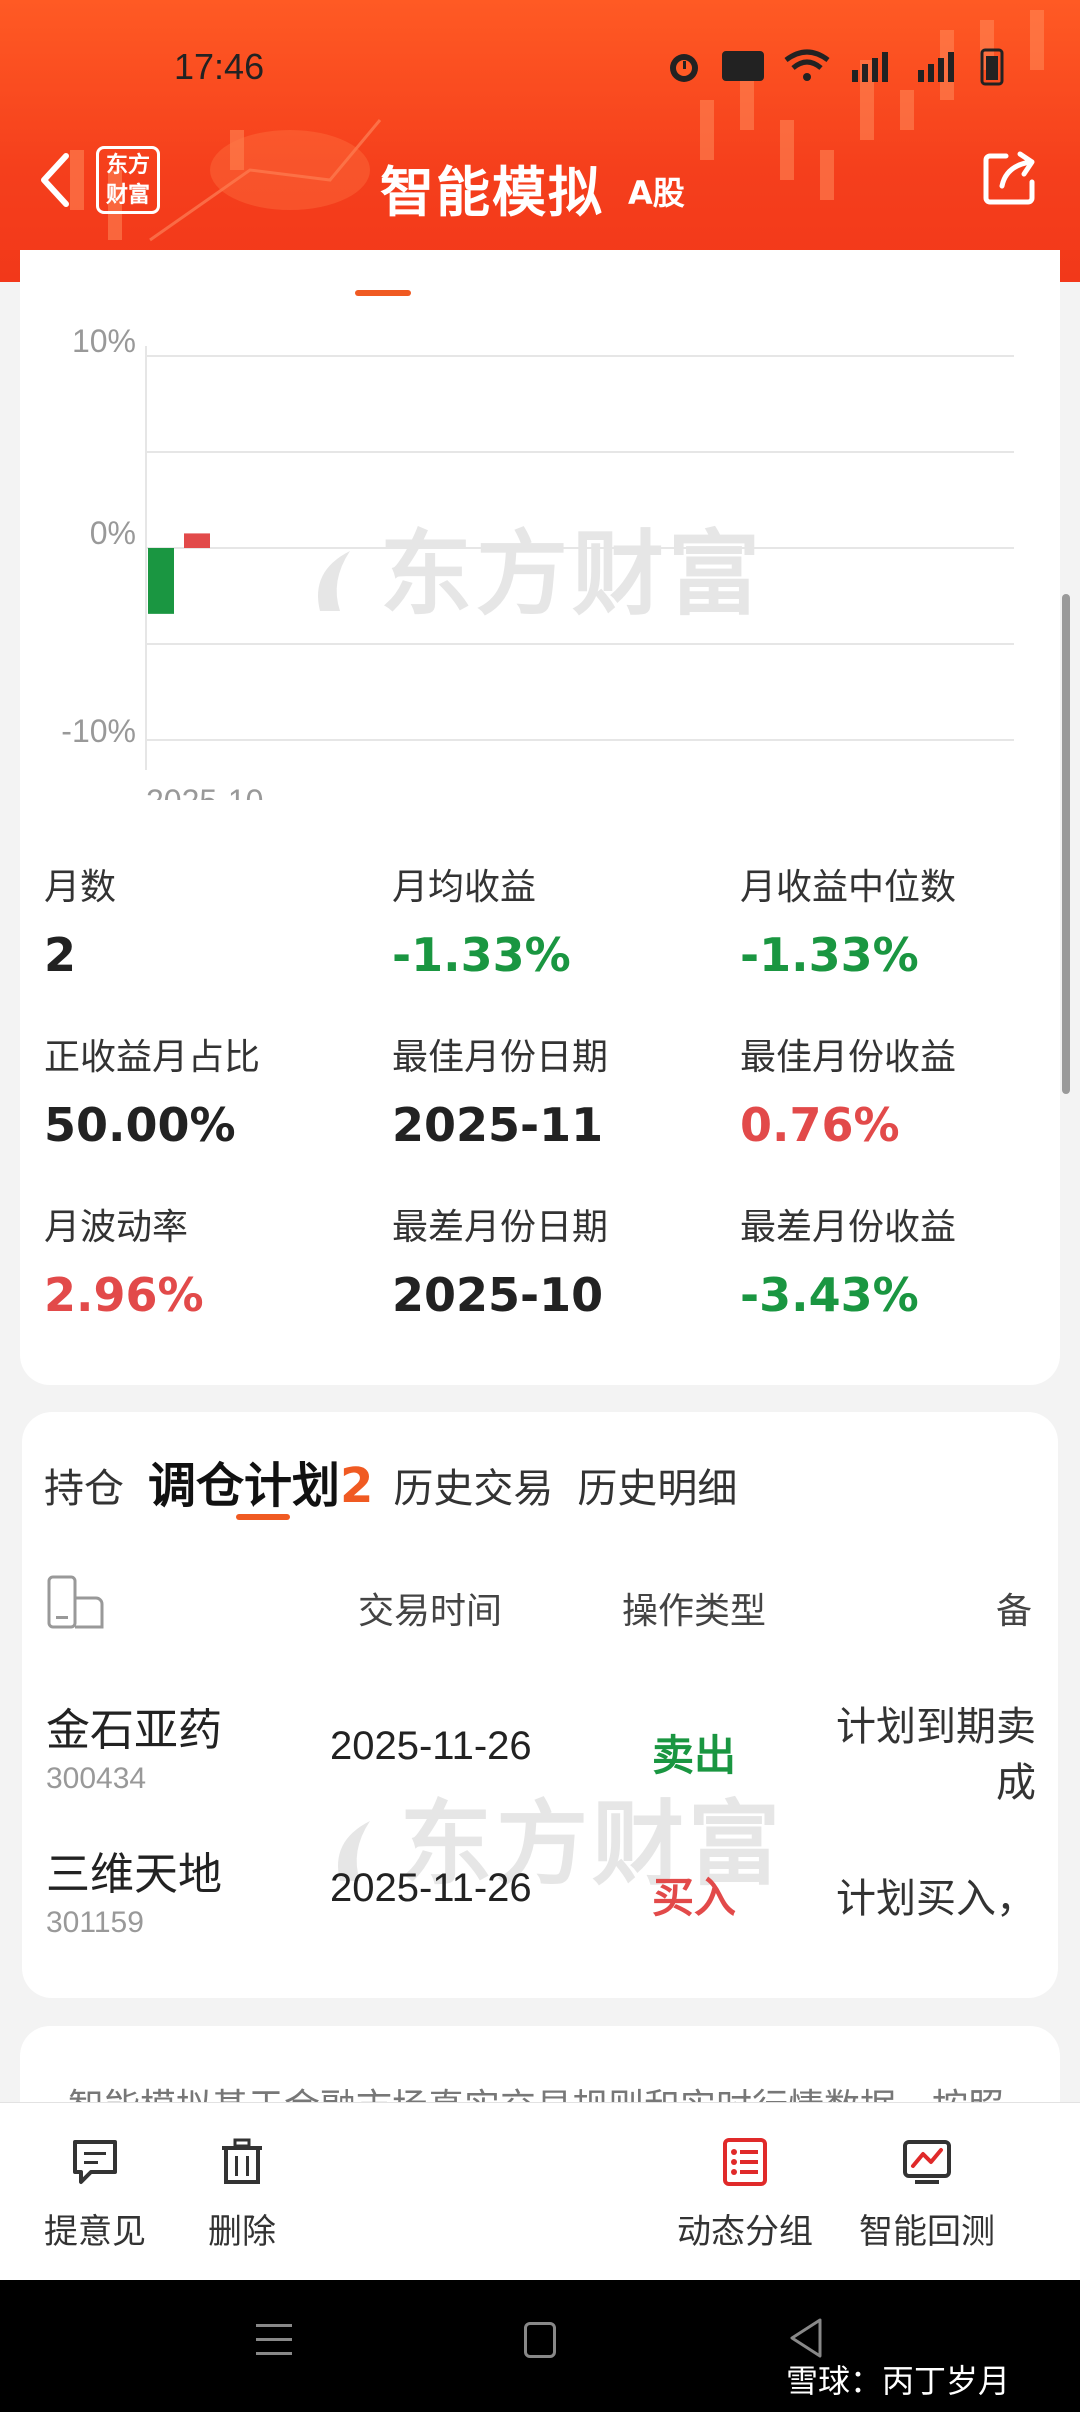 Image resolution: width=1080 pixels, height=2412 pixels. Describe the element at coordinates (56, 180) in the screenshot. I see `back-arrow-icon` at that location.